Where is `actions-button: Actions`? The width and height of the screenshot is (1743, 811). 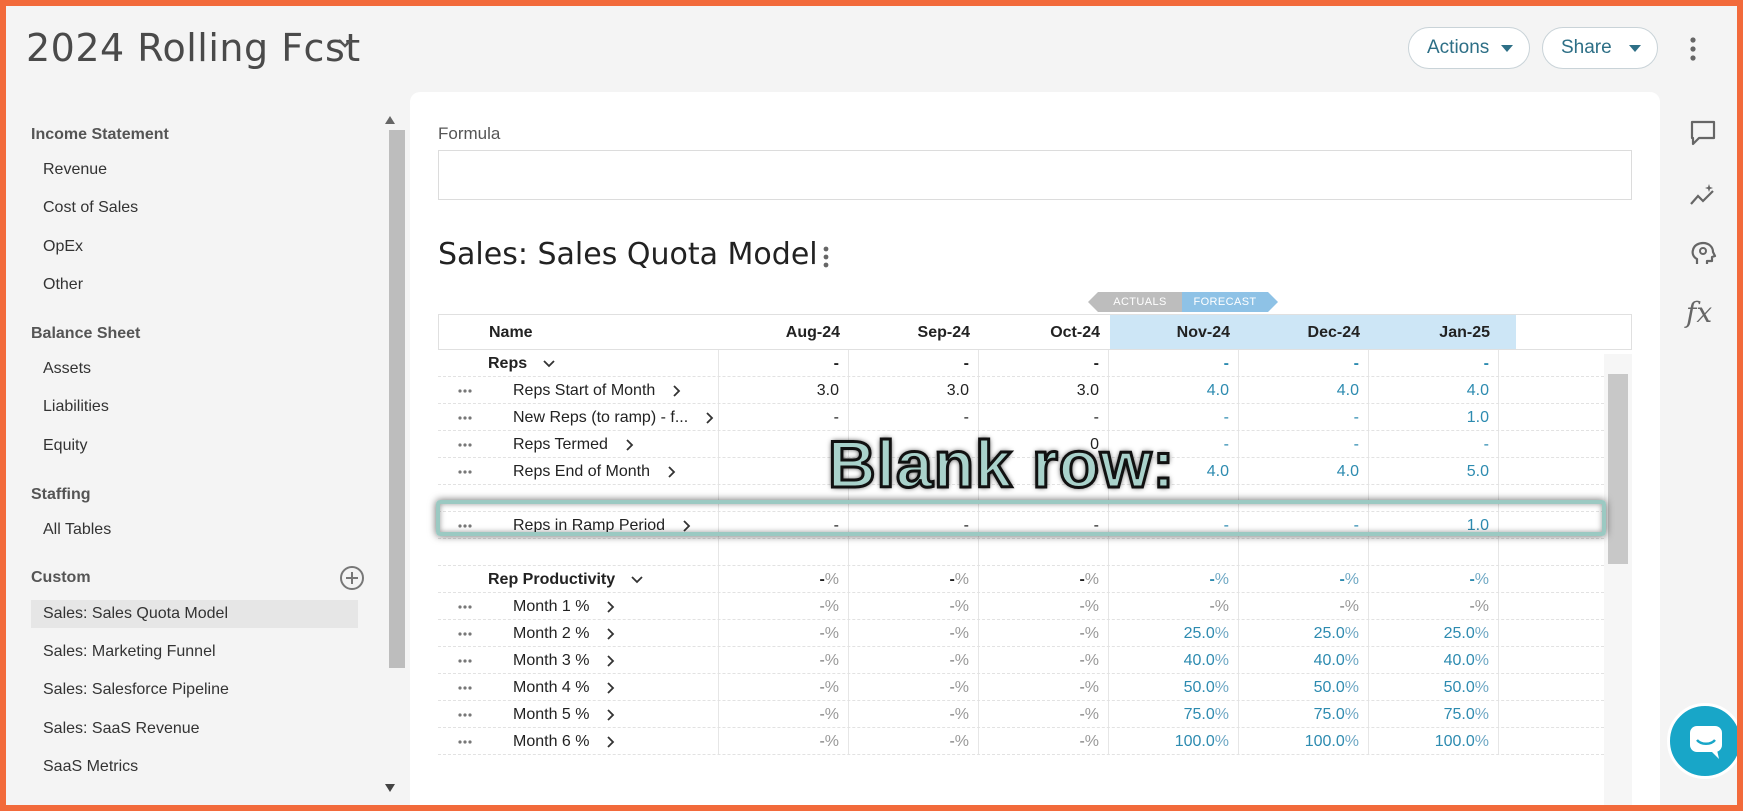
actions-button: Actions is located at coordinates (1469, 48).